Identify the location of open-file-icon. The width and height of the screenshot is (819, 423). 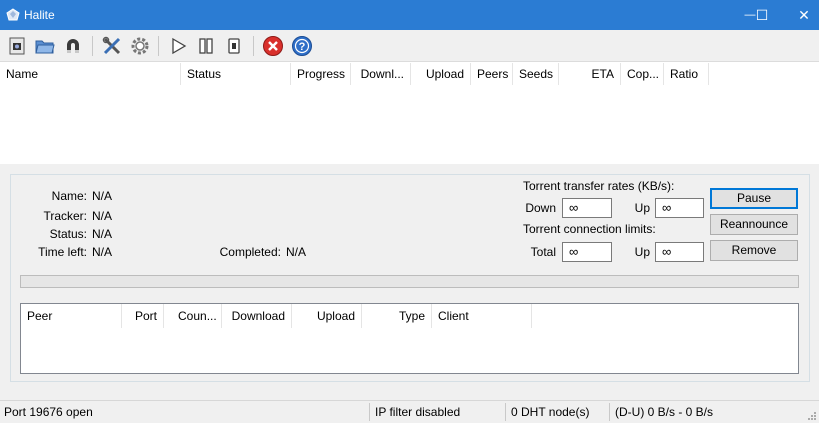
(17, 46).